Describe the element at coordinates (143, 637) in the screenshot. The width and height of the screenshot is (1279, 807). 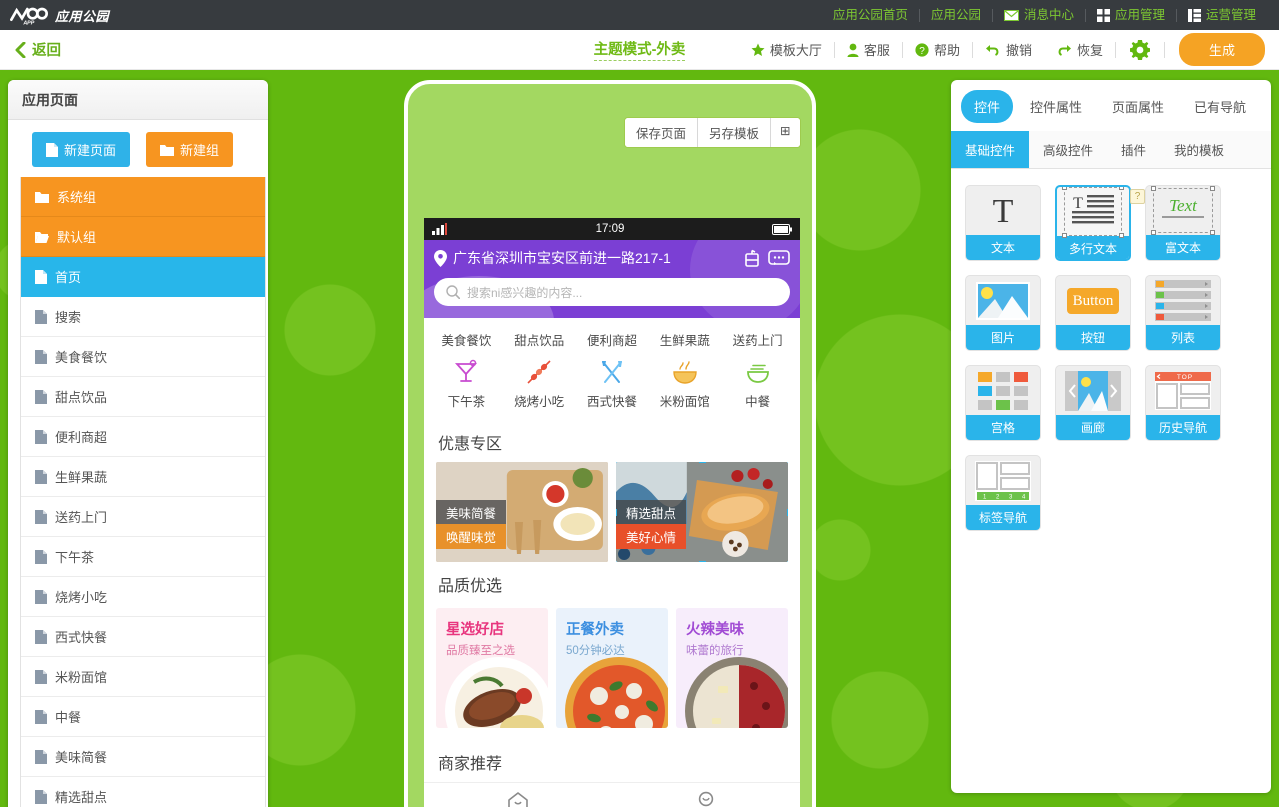
I see `pages-list-item-western-fastfood: 西式快餐` at that location.